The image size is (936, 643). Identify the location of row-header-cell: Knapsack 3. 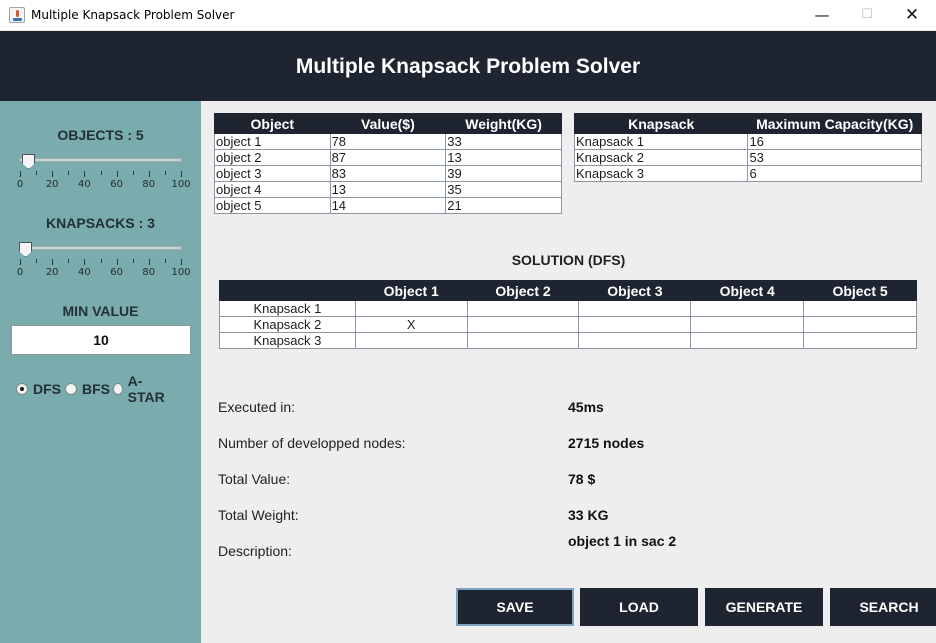
(287, 340).